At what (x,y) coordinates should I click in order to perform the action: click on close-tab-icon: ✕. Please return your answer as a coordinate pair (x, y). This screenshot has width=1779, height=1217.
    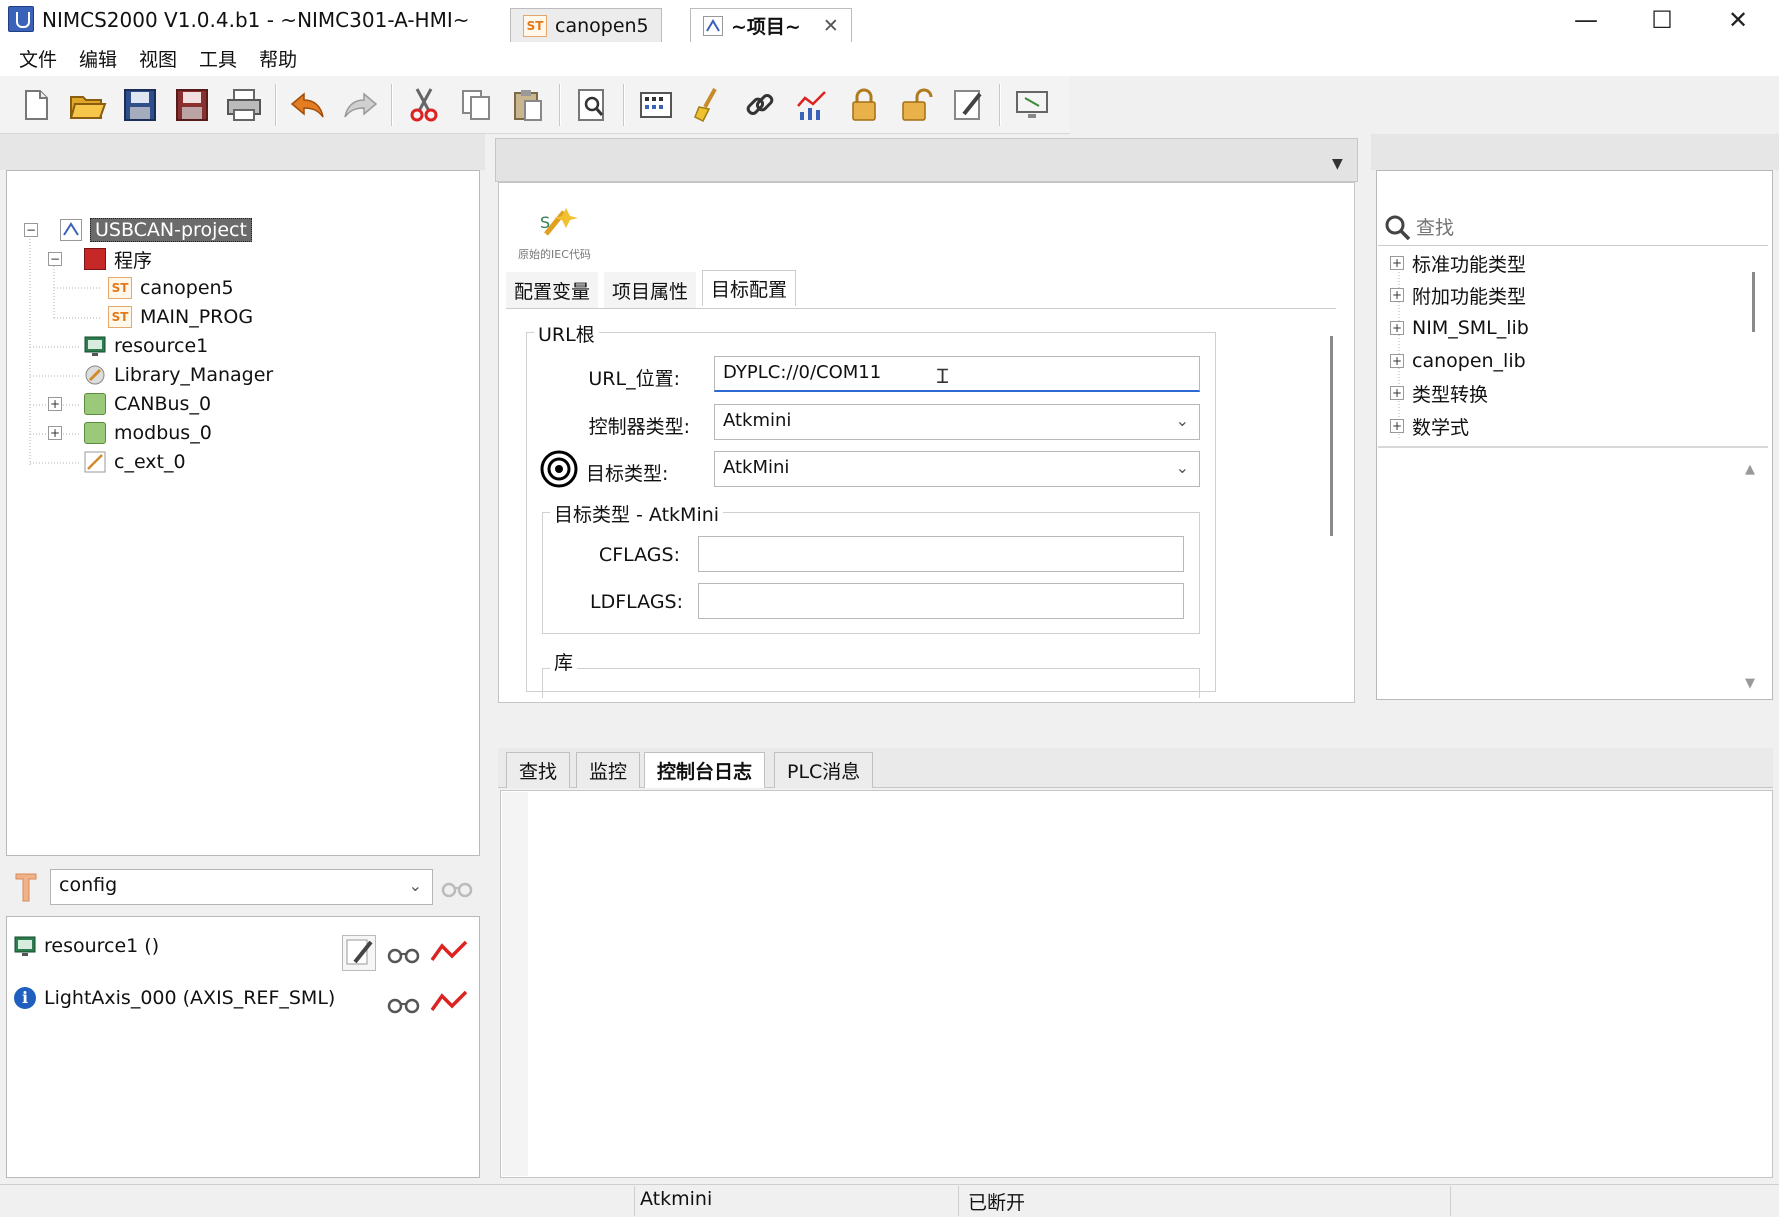
    Looking at the image, I should click on (831, 26).